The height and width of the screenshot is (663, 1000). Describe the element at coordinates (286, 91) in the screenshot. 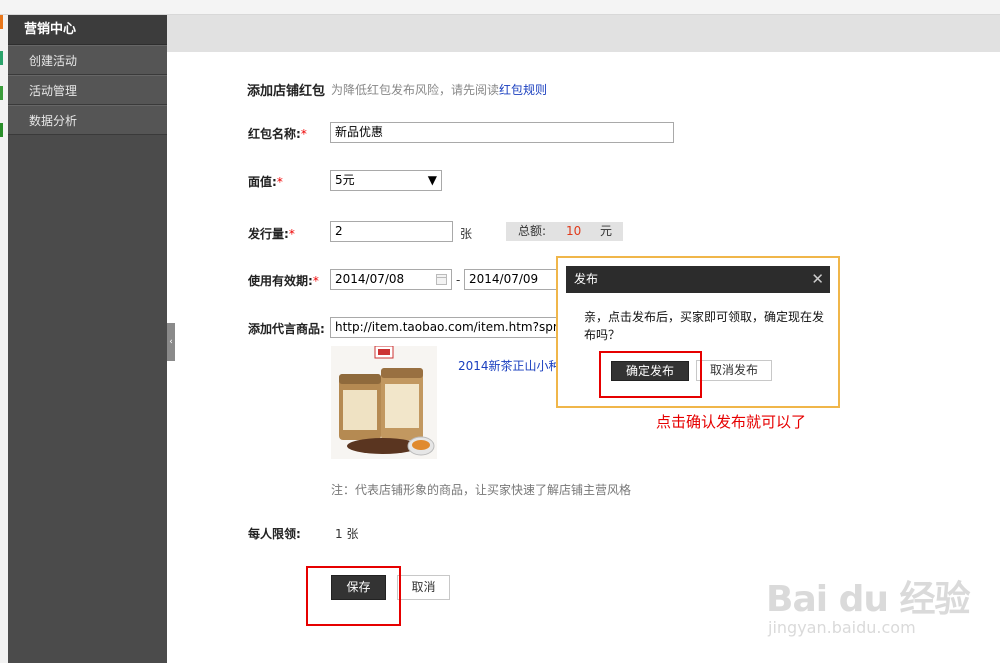

I see `section-title: 添加店铺红包` at that location.